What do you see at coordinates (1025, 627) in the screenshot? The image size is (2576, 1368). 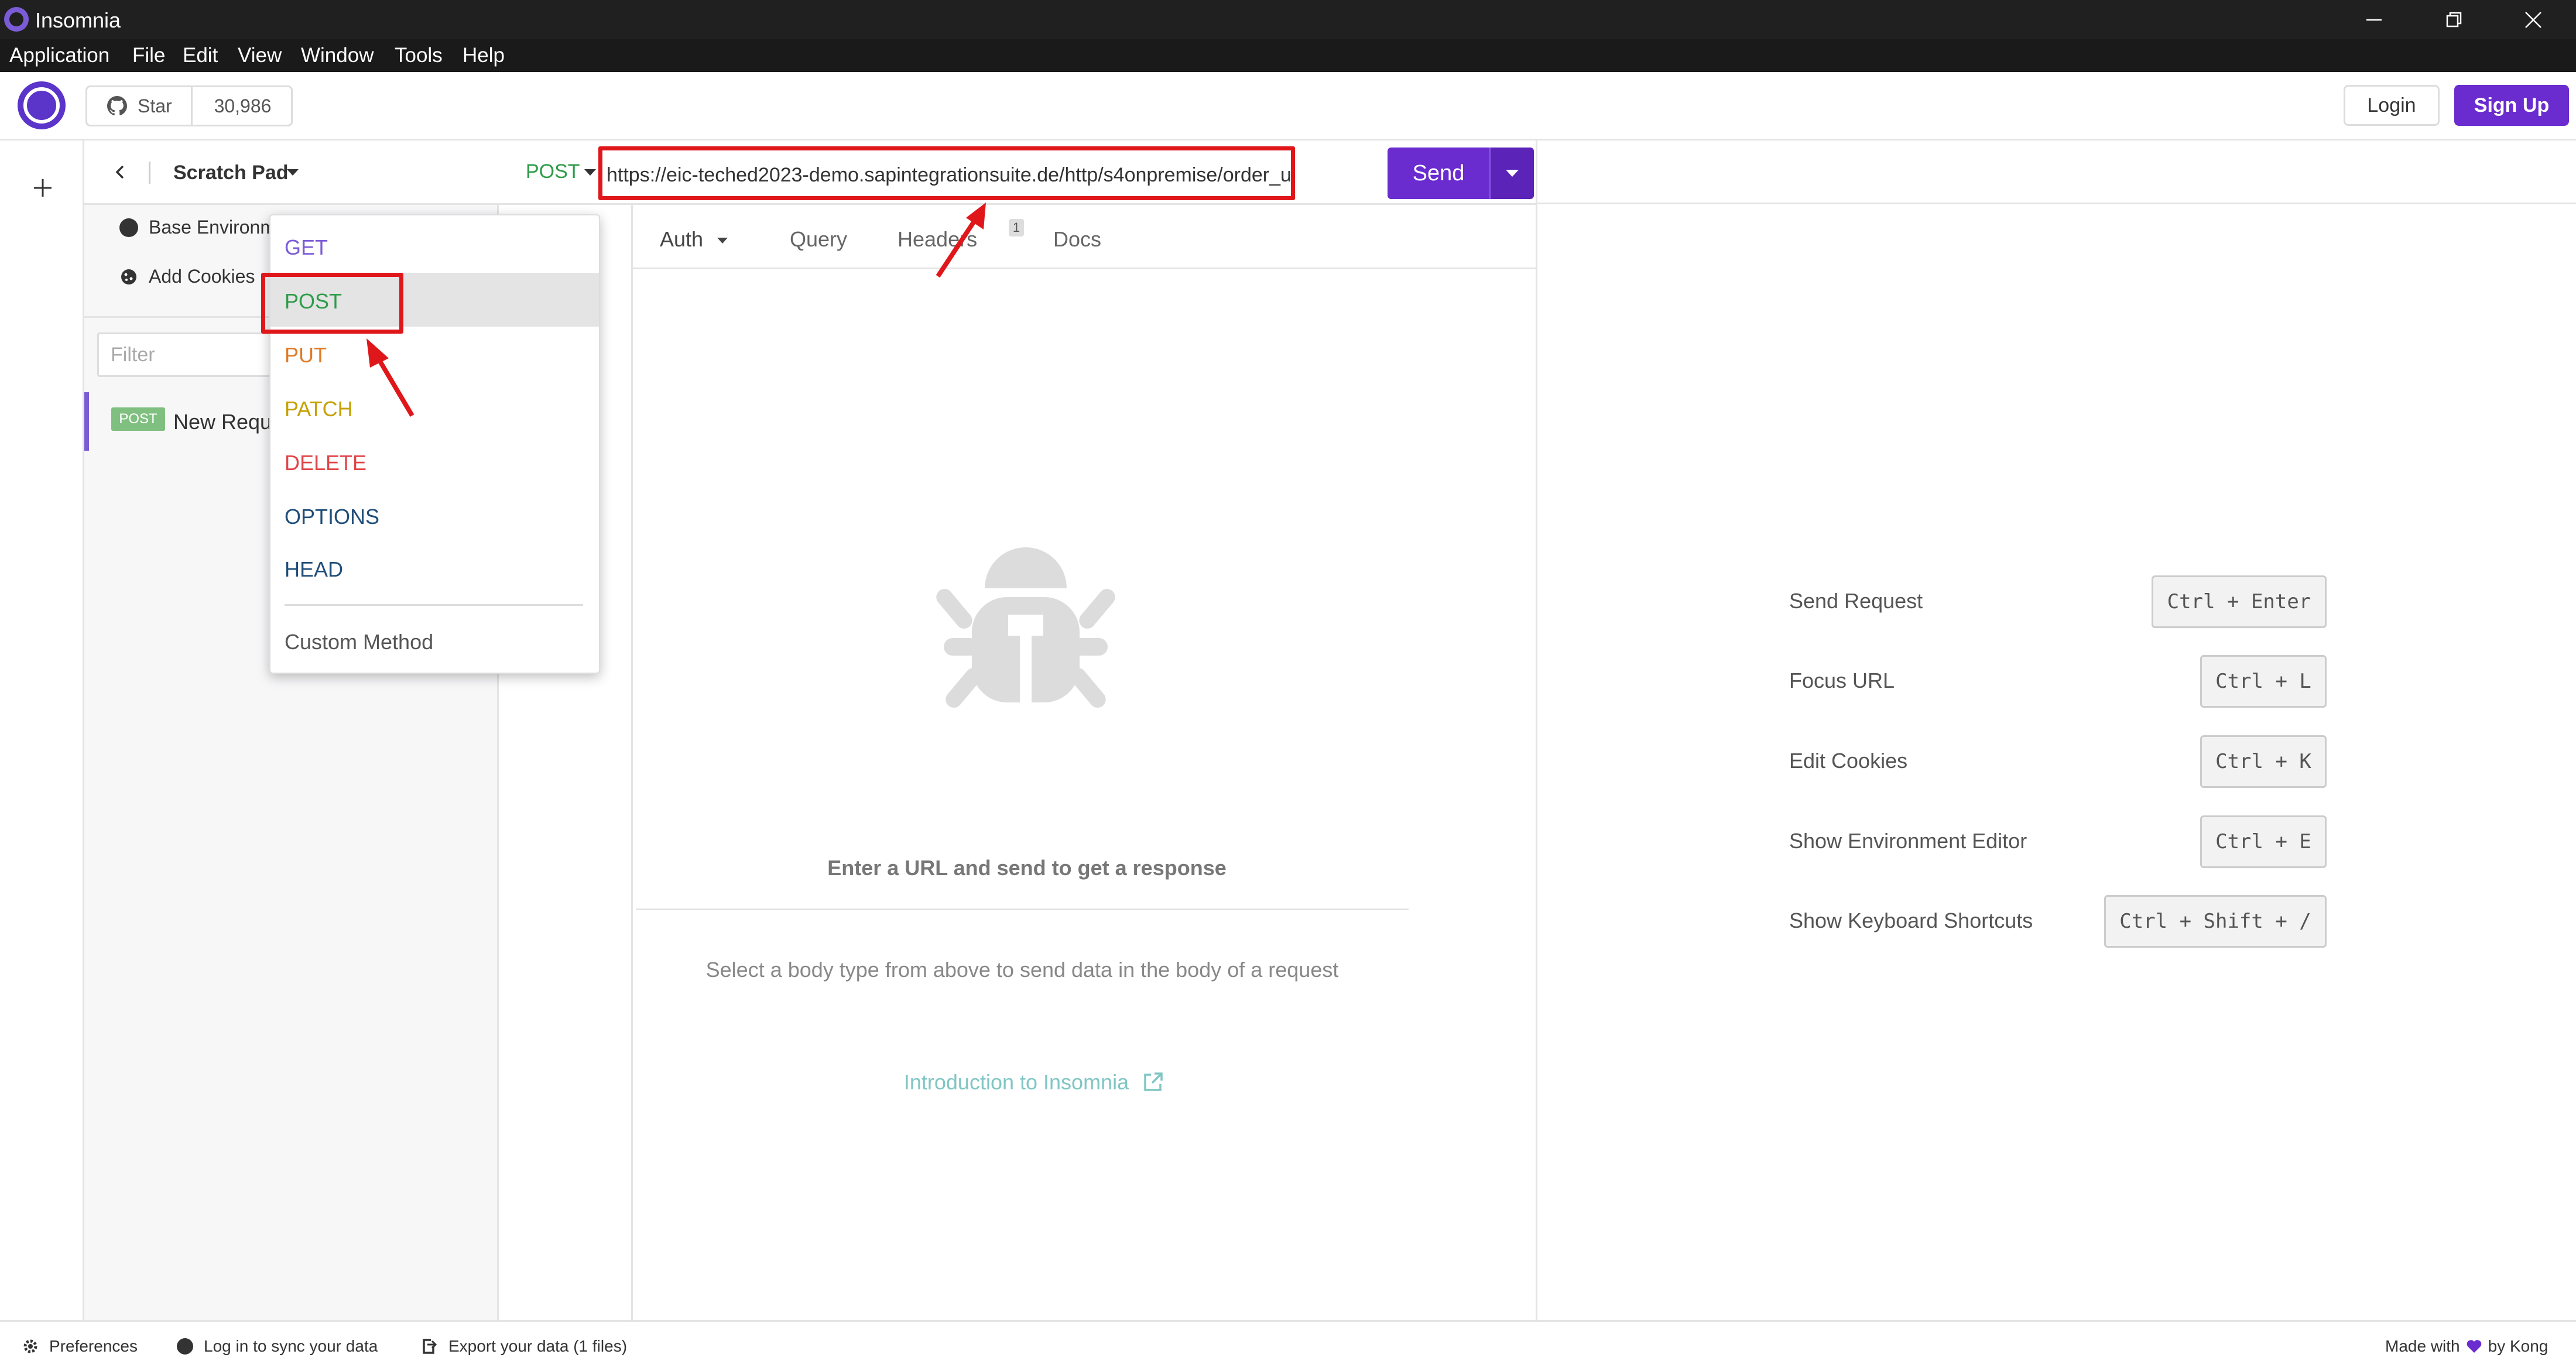 I see `bug-icon` at bounding box center [1025, 627].